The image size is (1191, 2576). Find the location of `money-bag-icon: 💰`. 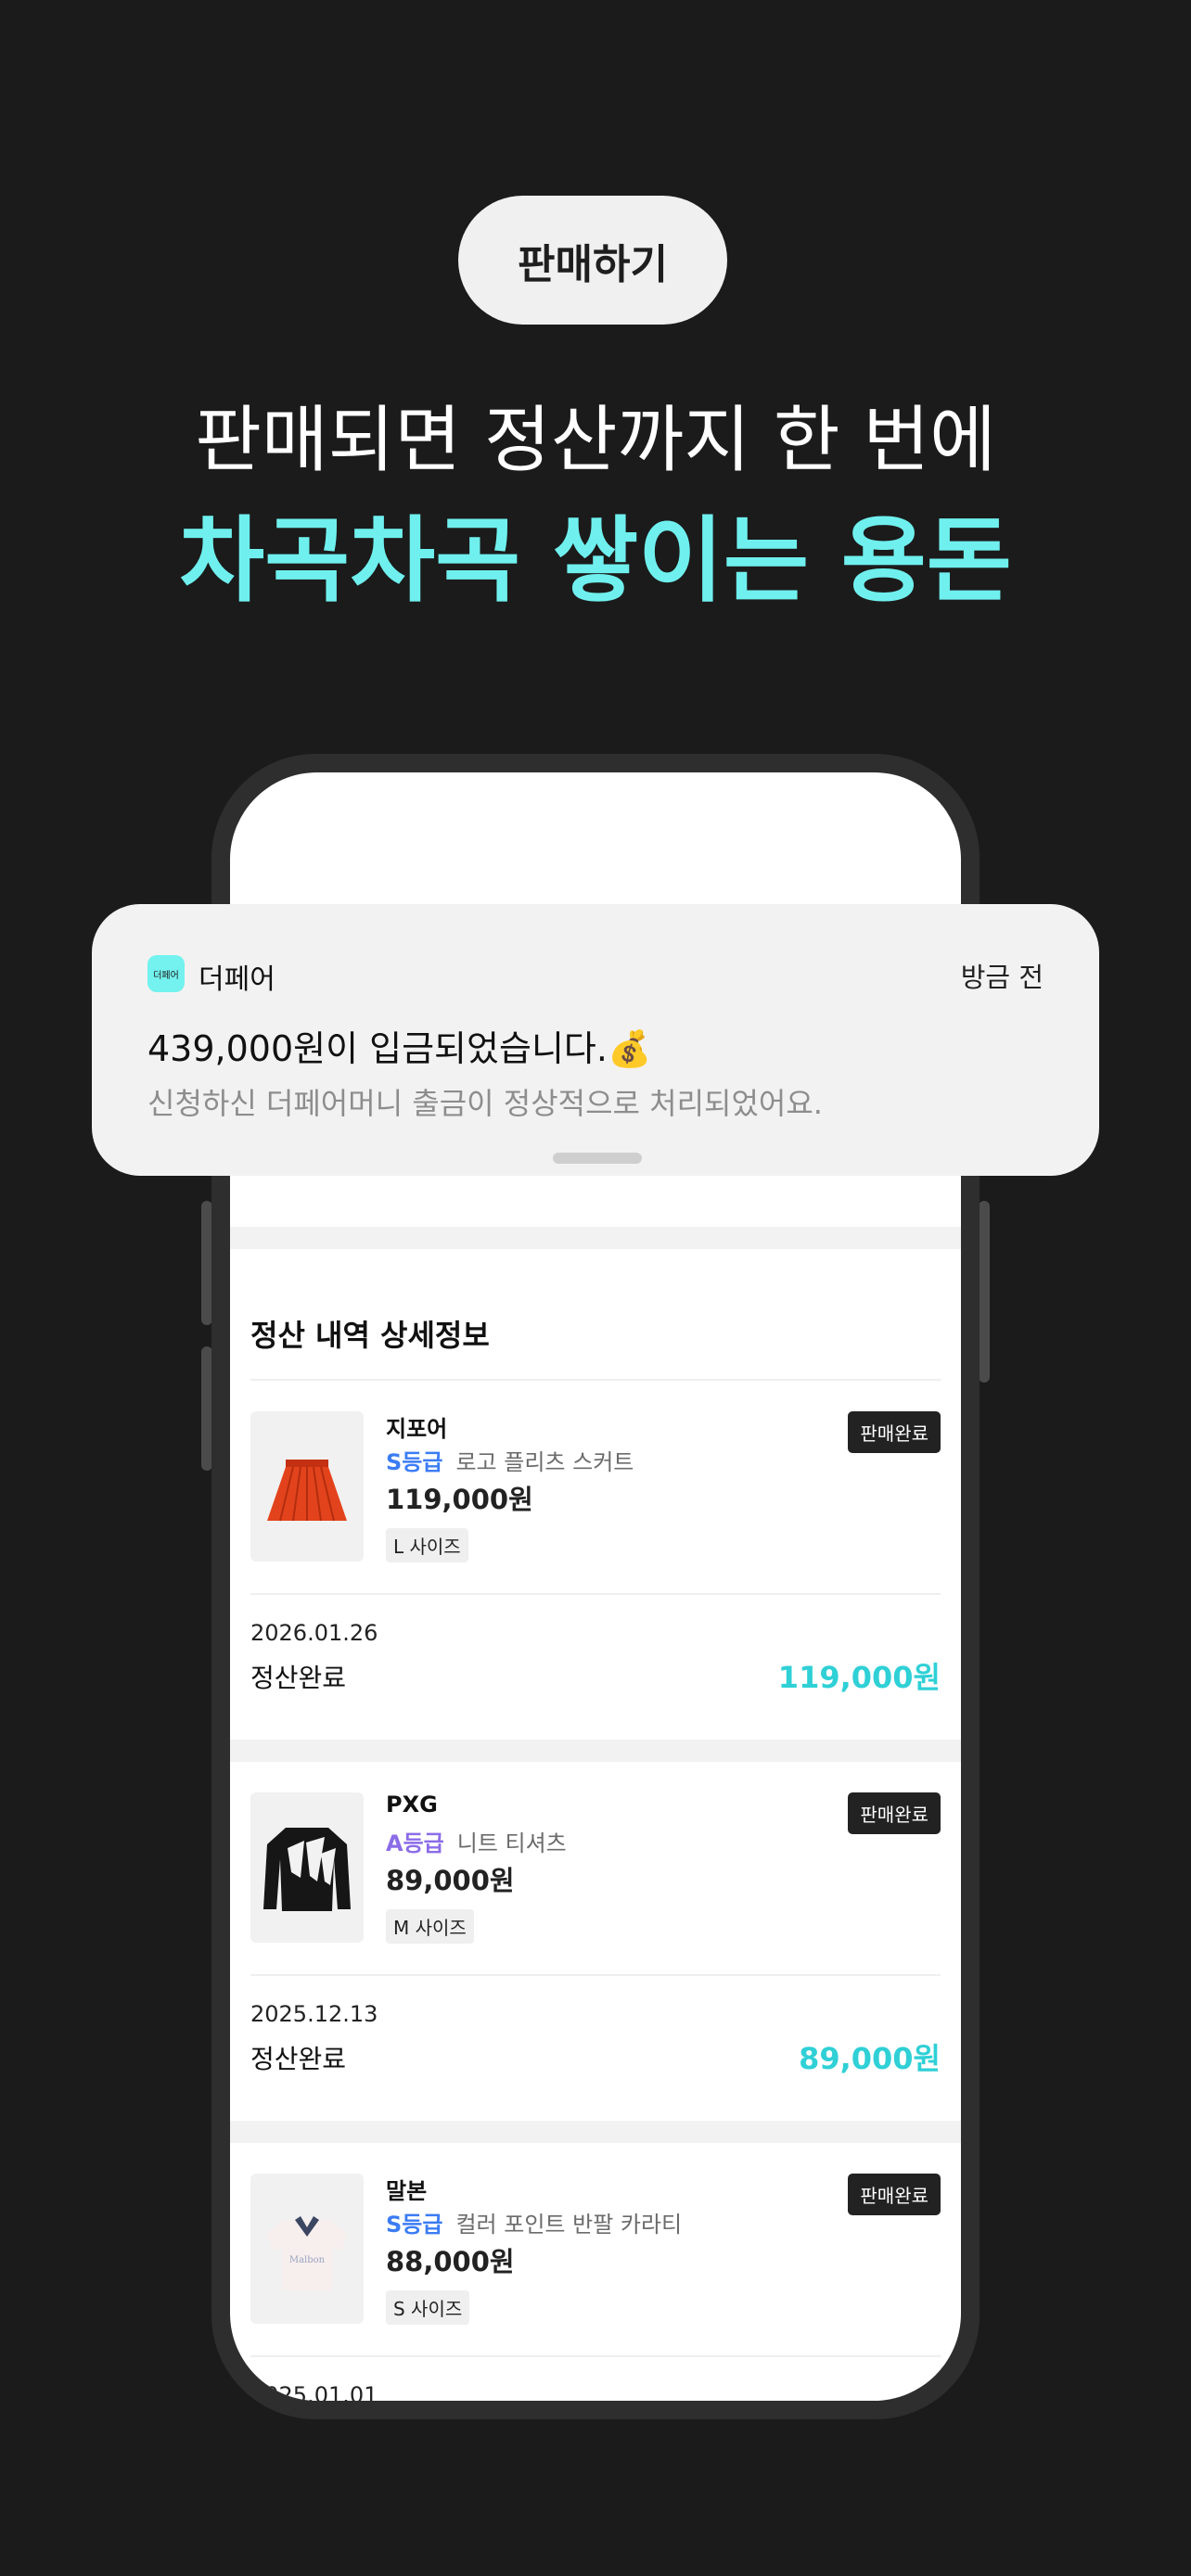

money-bag-icon: 💰 is located at coordinates (629, 1049).